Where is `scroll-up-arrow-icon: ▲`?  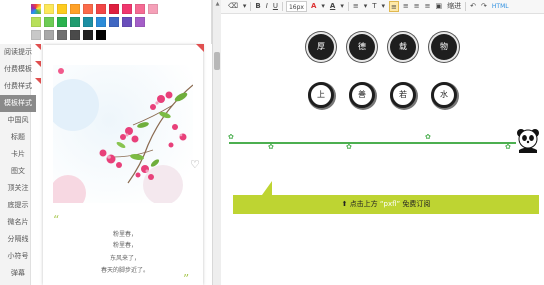 scroll-up-arrow-icon: ▲ is located at coordinates (217, 4).